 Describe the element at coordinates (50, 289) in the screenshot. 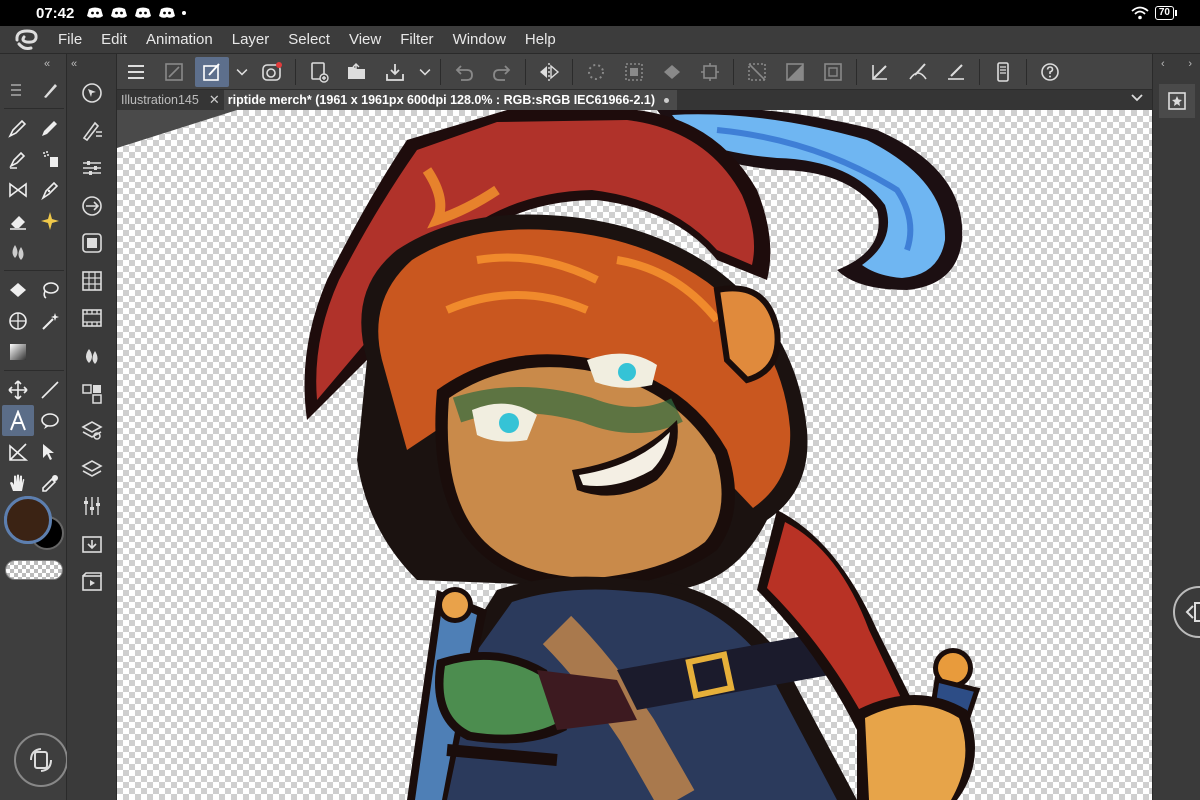

I see `lasso-tool-icon` at that location.